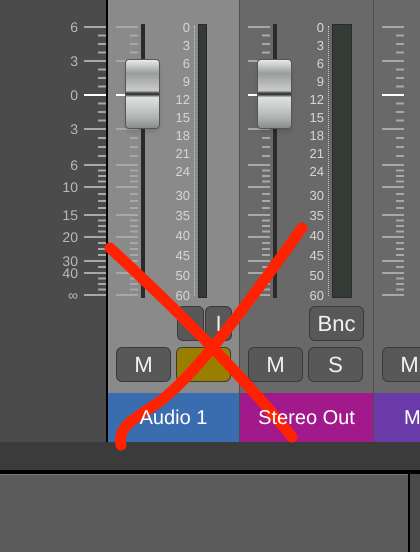 The height and width of the screenshot is (552, 420). I want to click on scale-label: 0, so click(74, 95).